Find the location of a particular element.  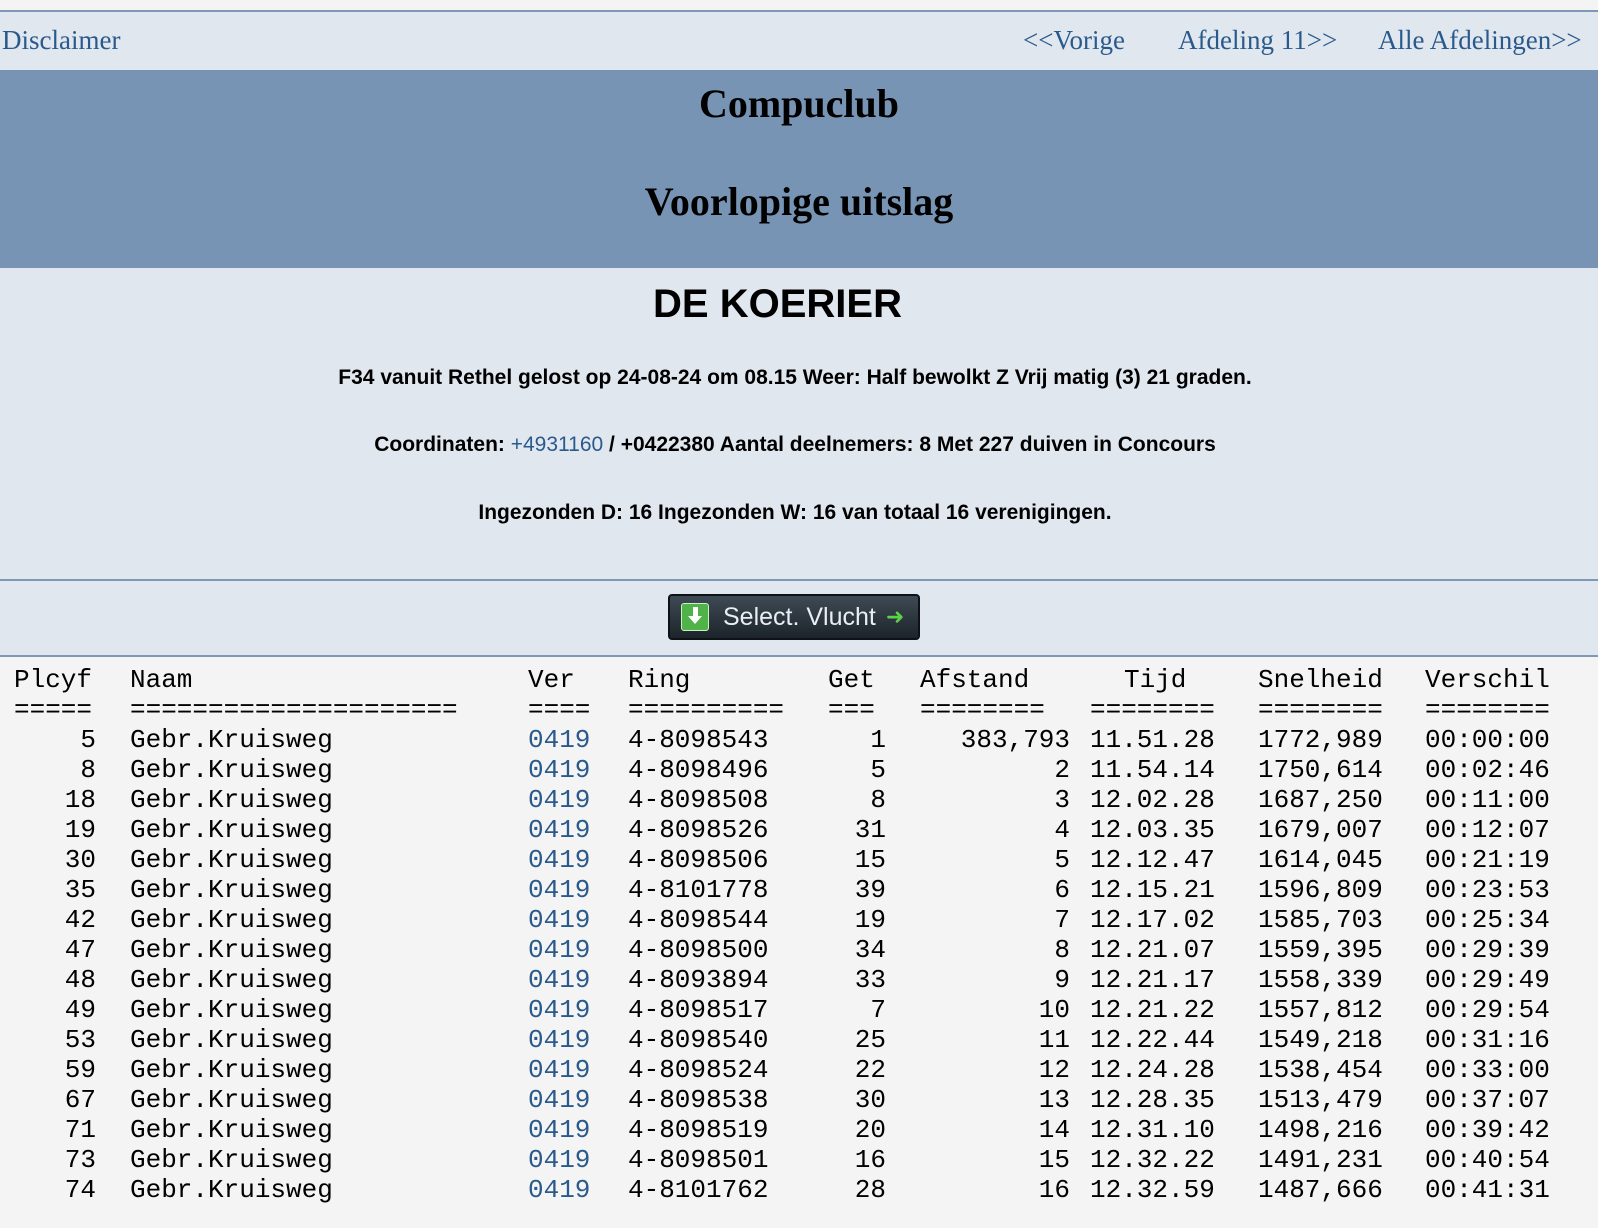

cell-afstand: 4 is located at coordinates (1062, 830).